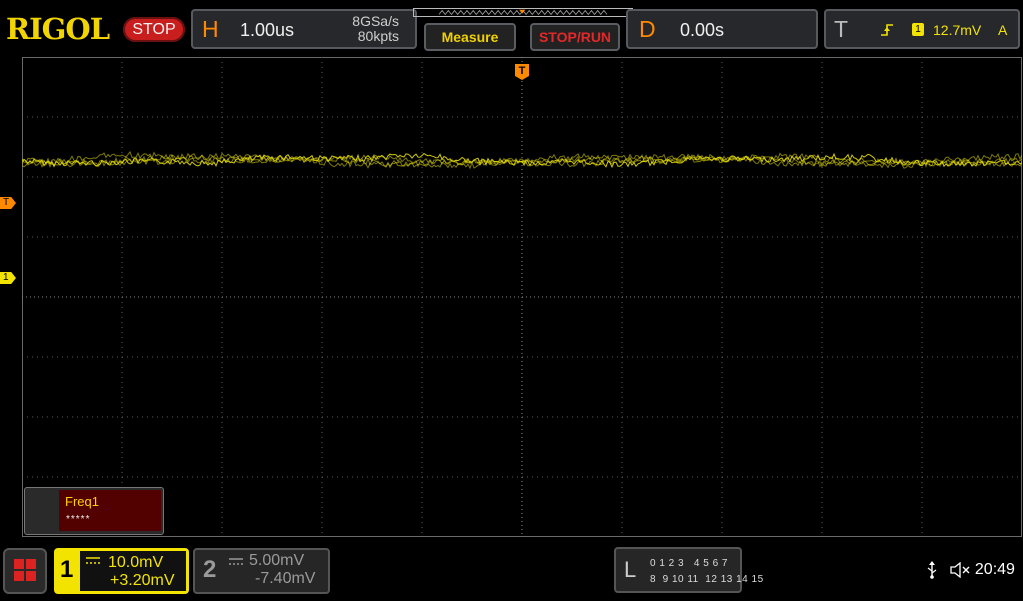  I want to click on channel1-settings: 10.0mV +3.20mV, so click(133, 571).